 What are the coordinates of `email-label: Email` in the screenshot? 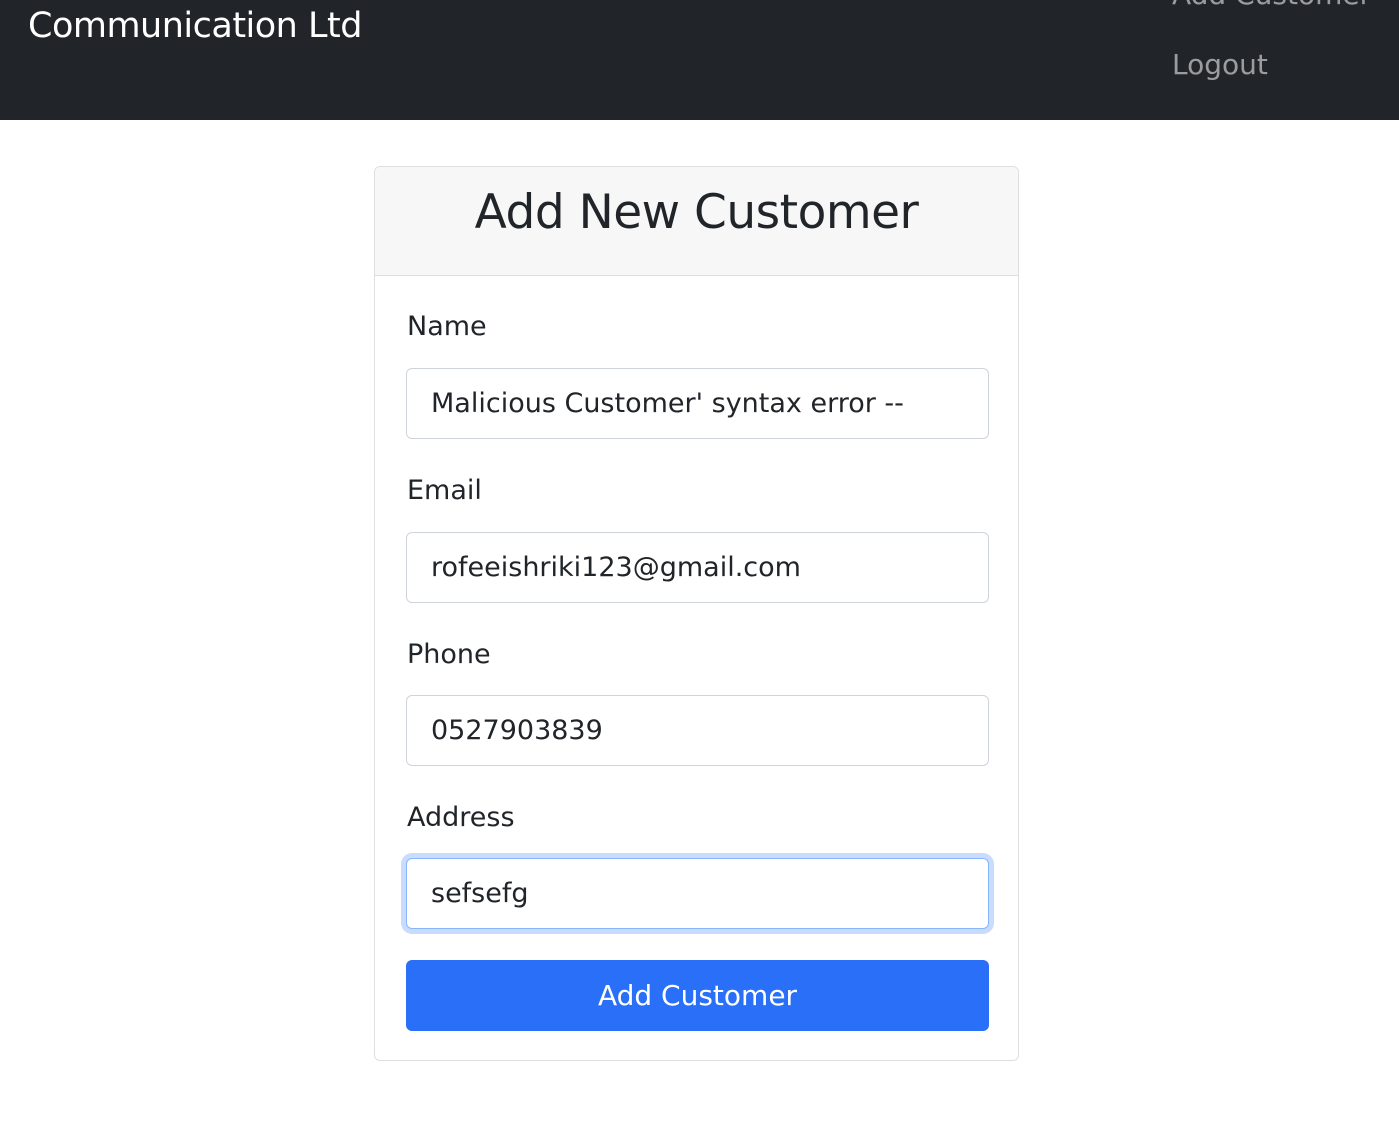 It's located at (444, 490).